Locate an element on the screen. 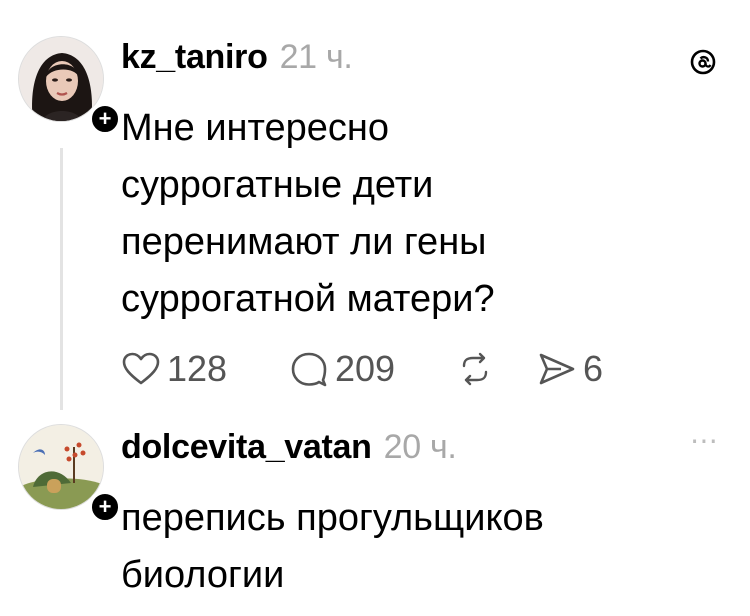  post-text-line: суррогатные дети is located at coordinates (277, 185).